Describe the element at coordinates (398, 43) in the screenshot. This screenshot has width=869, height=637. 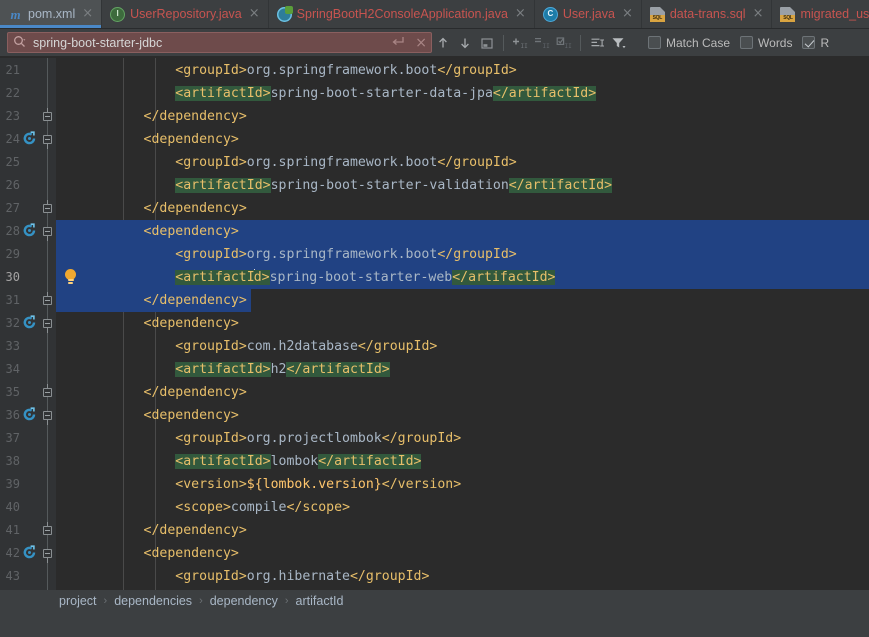
I see `new-line-icon` at that location.